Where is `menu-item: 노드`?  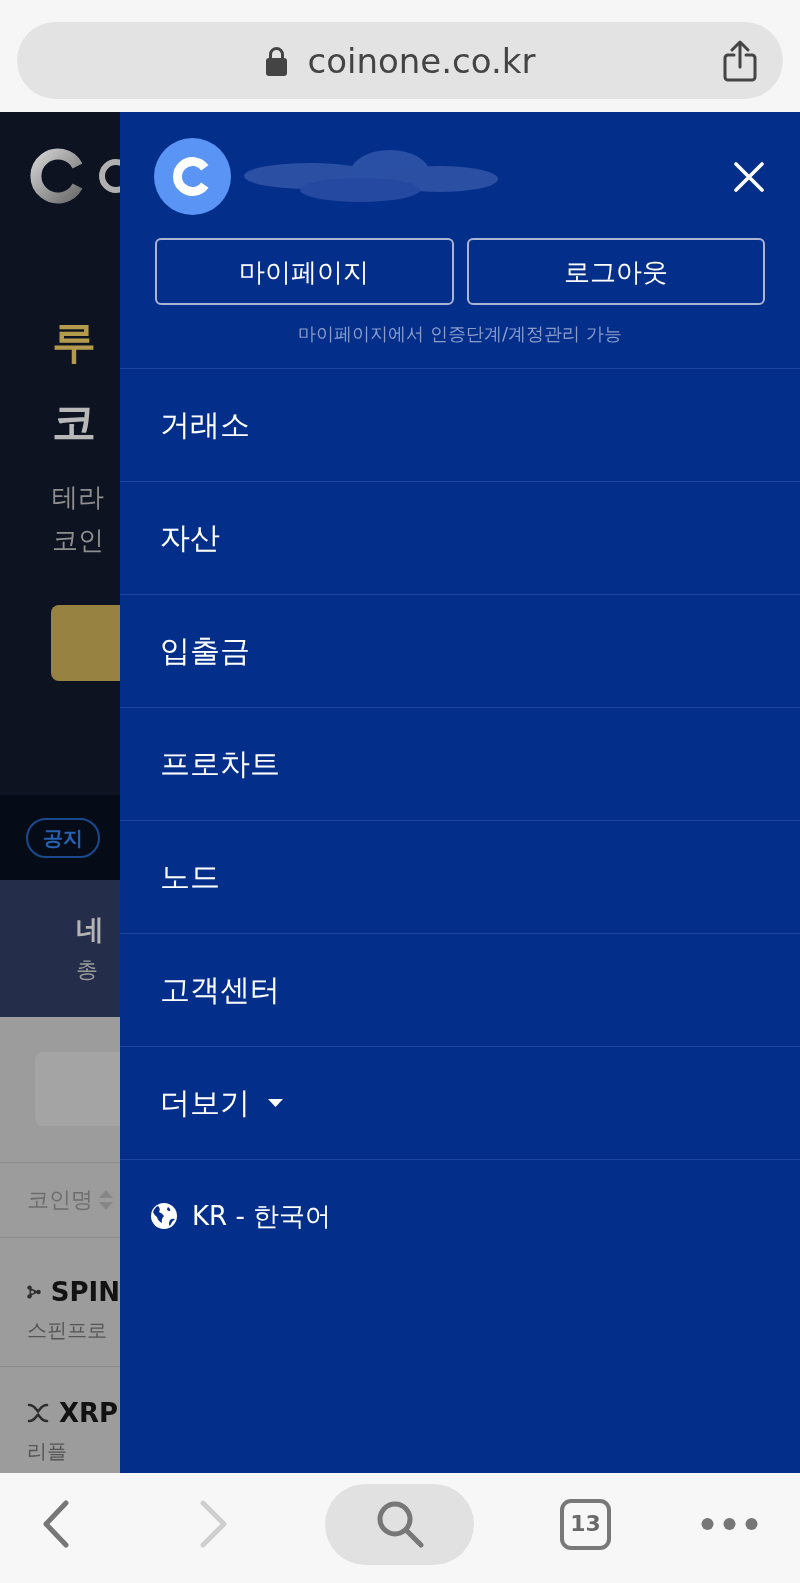
menu-item: 노드 is located at coordinates (190, 877).